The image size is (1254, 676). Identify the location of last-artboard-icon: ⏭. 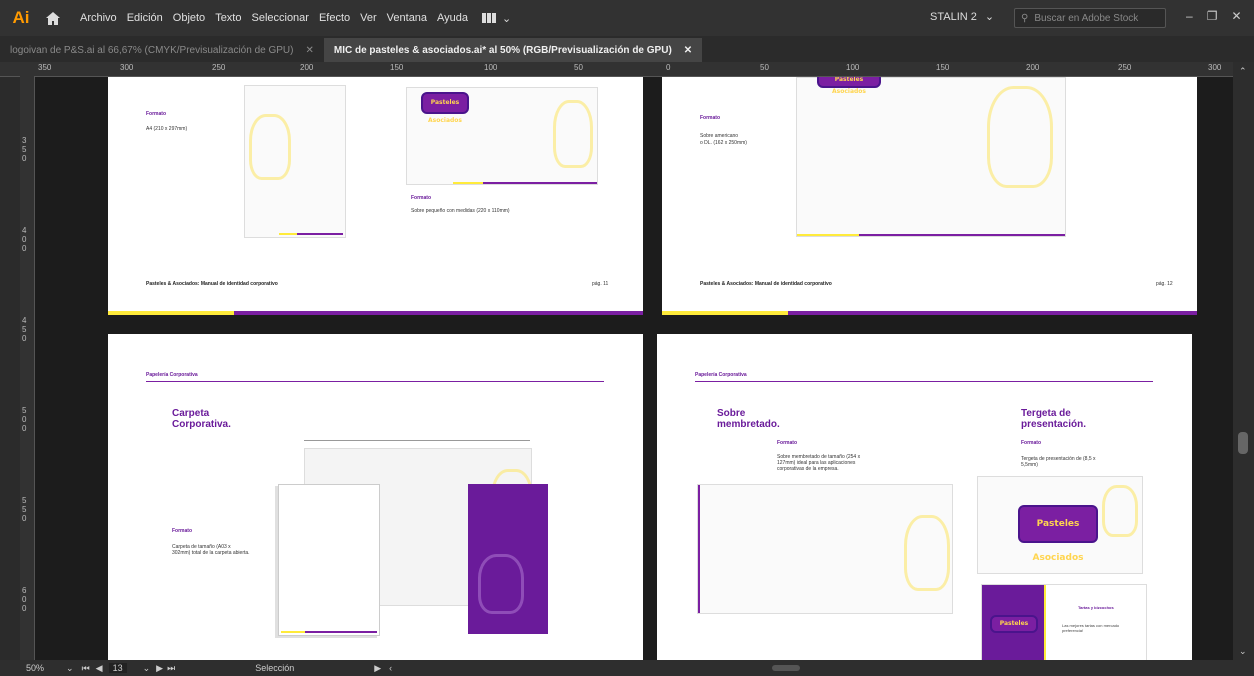
(171, 668).